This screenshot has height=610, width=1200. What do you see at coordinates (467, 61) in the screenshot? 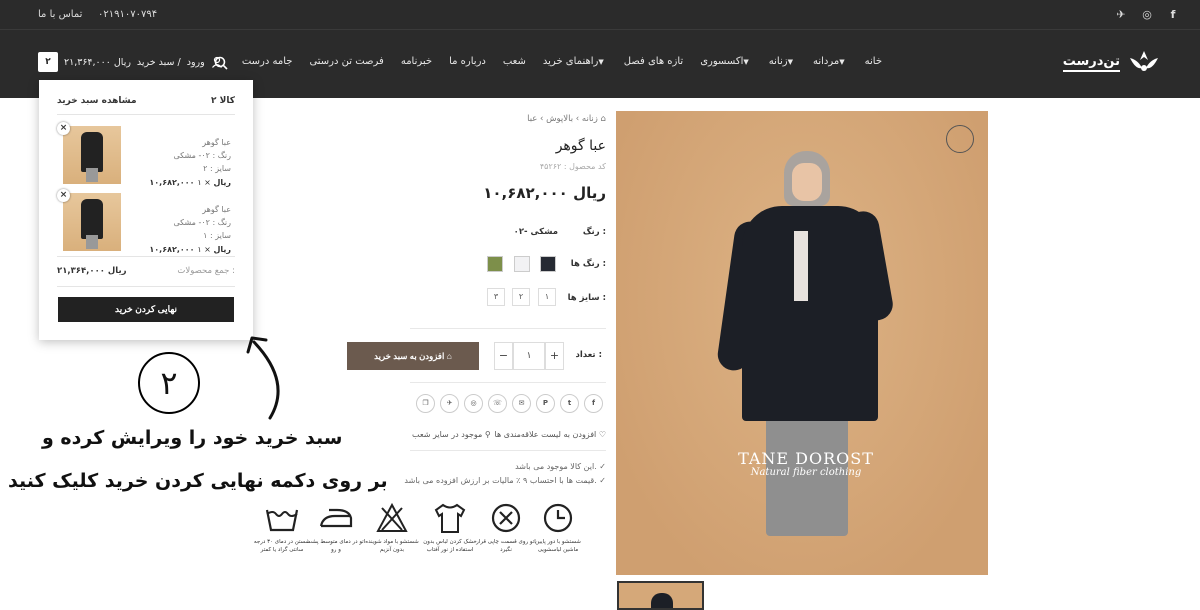
I see `nav-item-about: درباره ما` at bounding box center [467, 61].